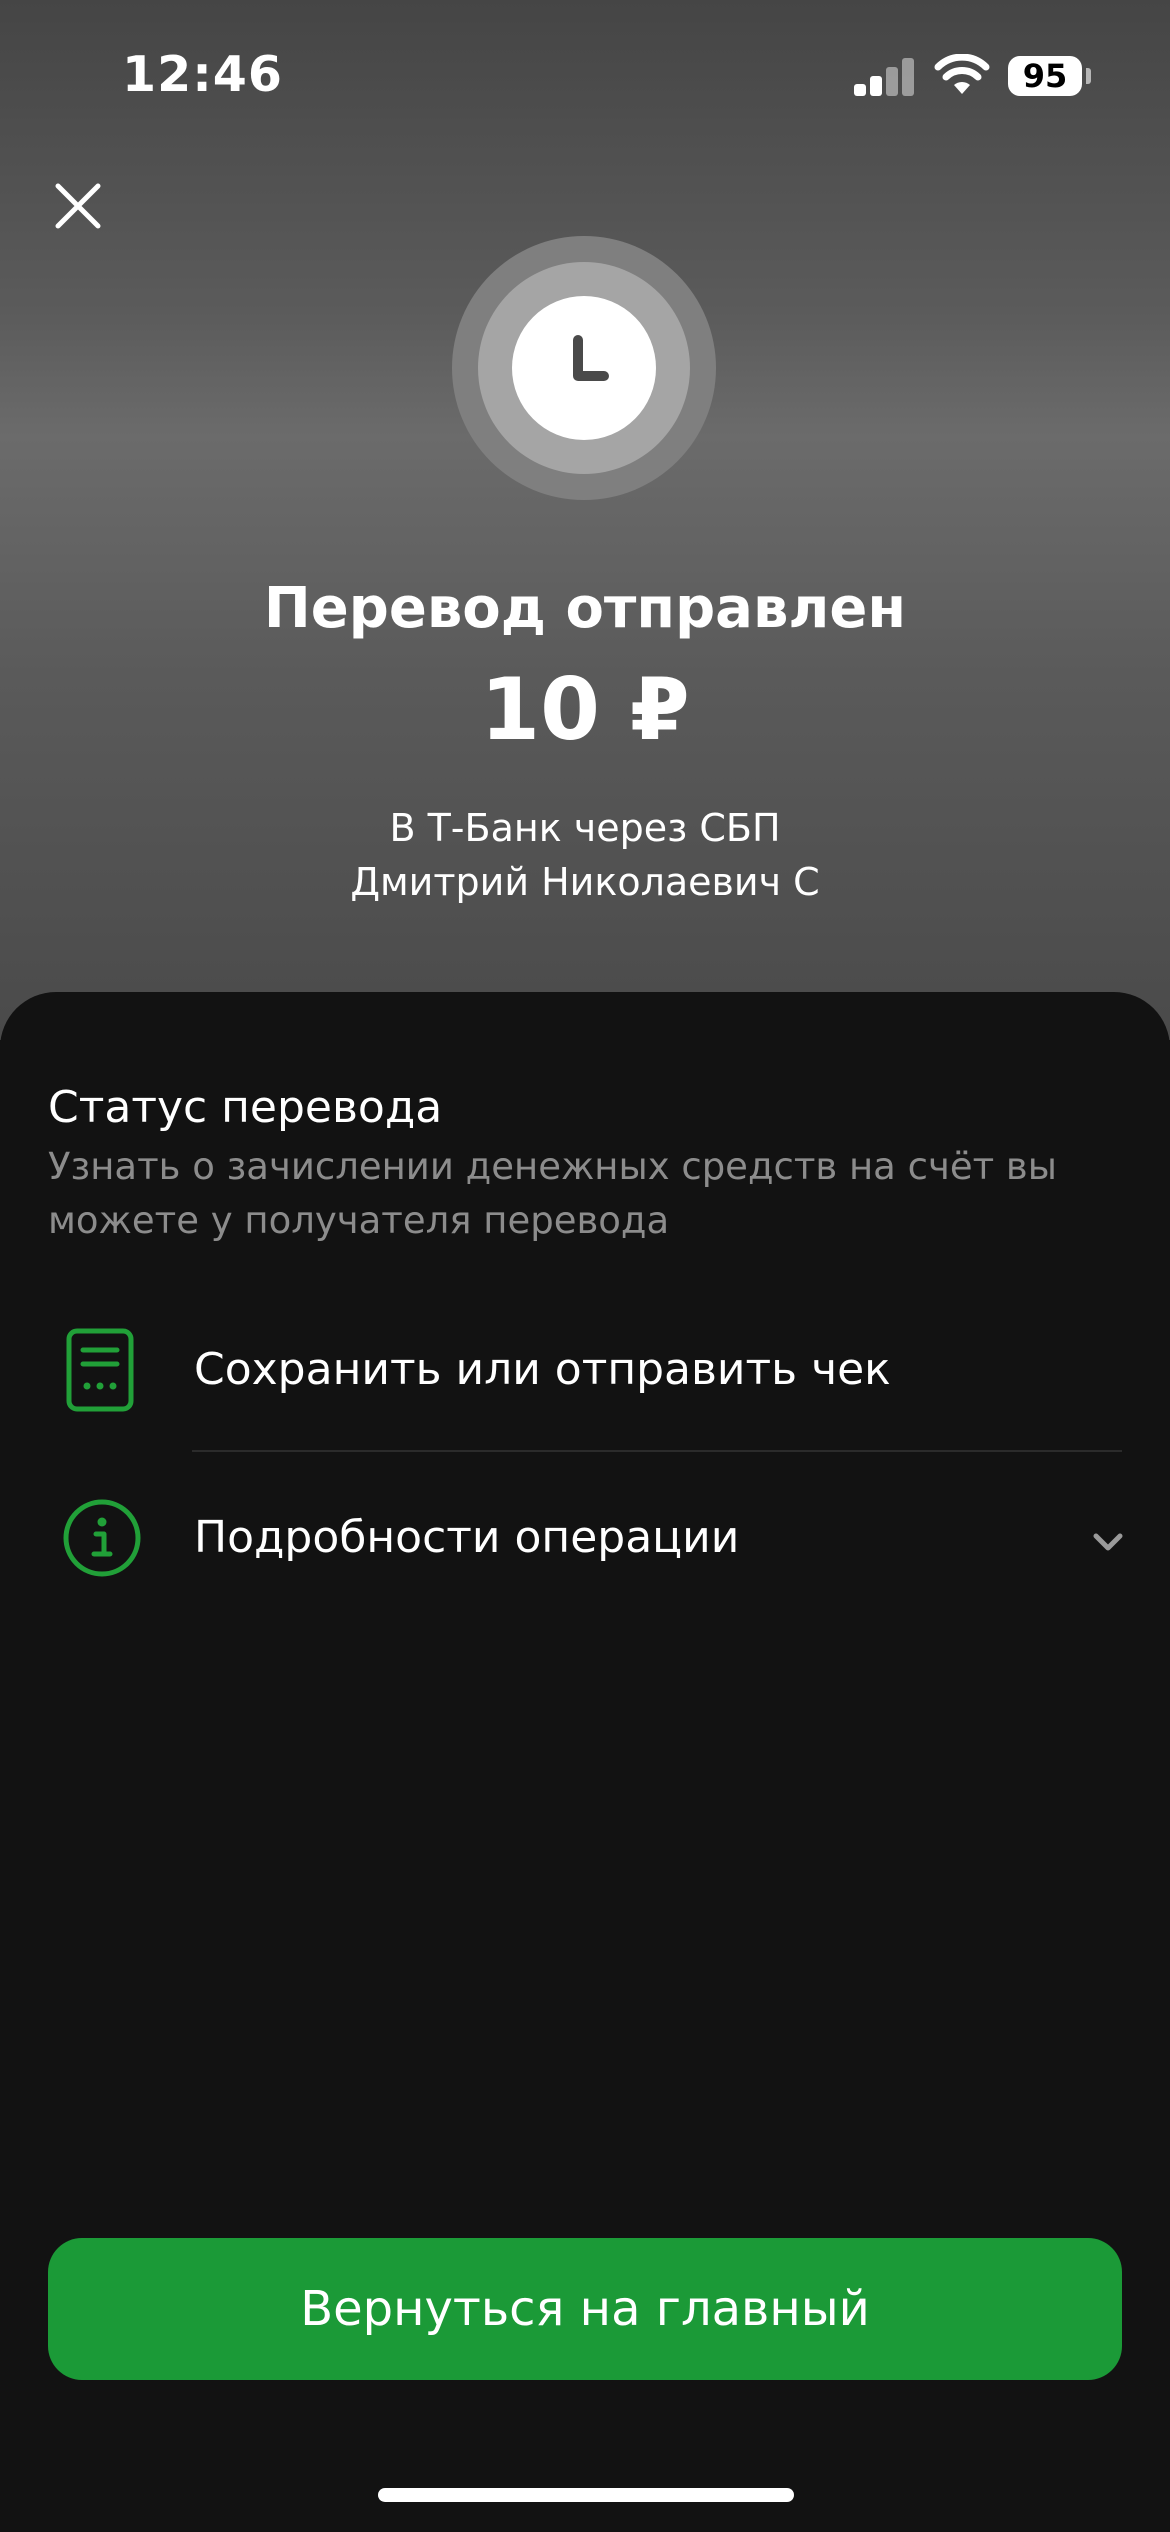  What do you see at coordinates (1088, 76) in the screenshot?
I see `battery-cap` at bounding box center [1088, 76].